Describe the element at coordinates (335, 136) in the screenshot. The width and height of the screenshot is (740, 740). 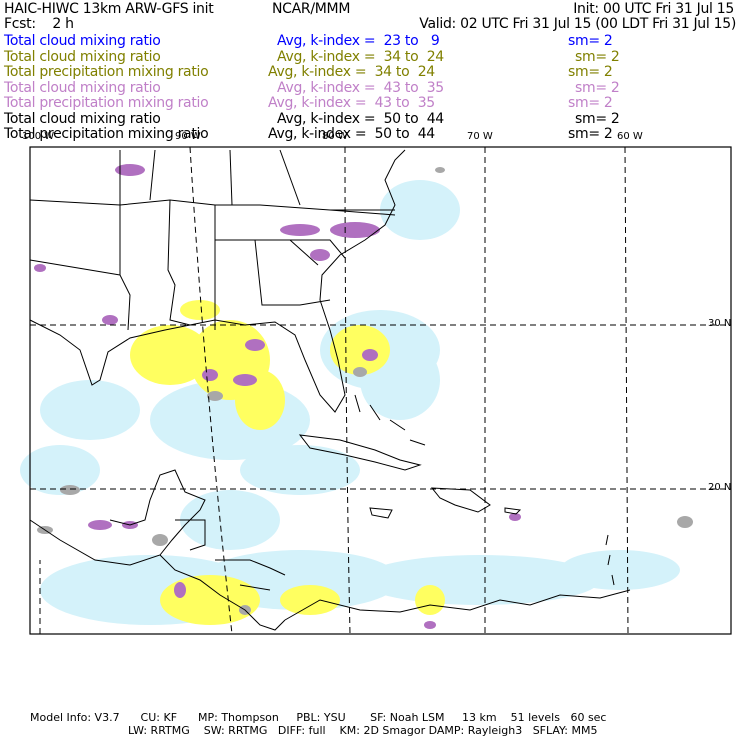
I see `lon-label-80w: 80 W` at that location.